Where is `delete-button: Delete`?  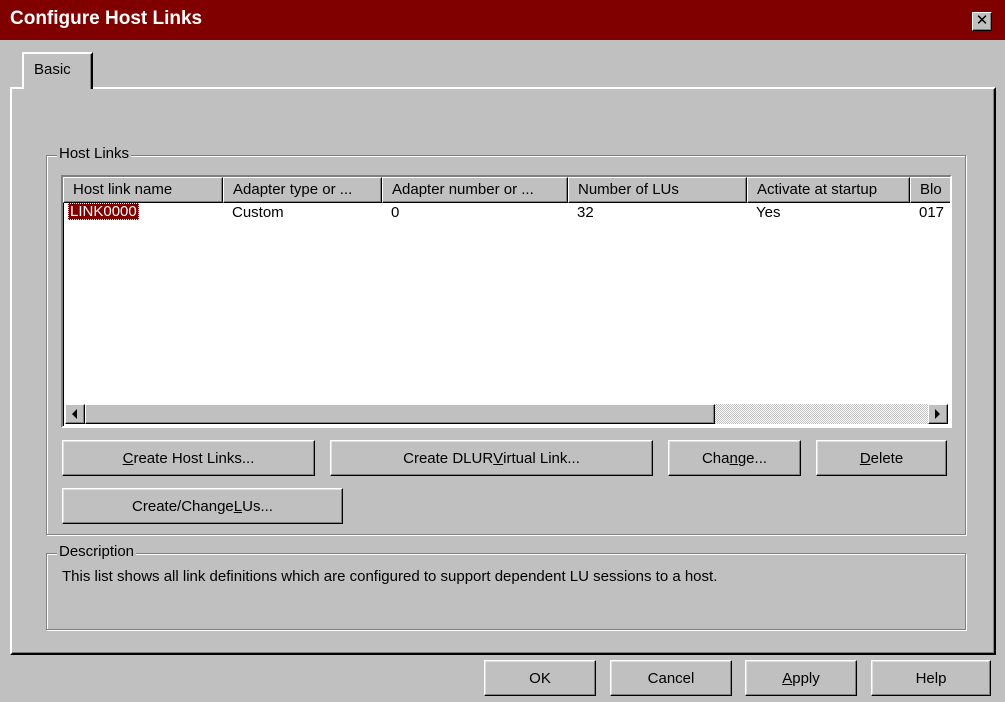
delete-button: Delete is located at coordinates (881, 458).